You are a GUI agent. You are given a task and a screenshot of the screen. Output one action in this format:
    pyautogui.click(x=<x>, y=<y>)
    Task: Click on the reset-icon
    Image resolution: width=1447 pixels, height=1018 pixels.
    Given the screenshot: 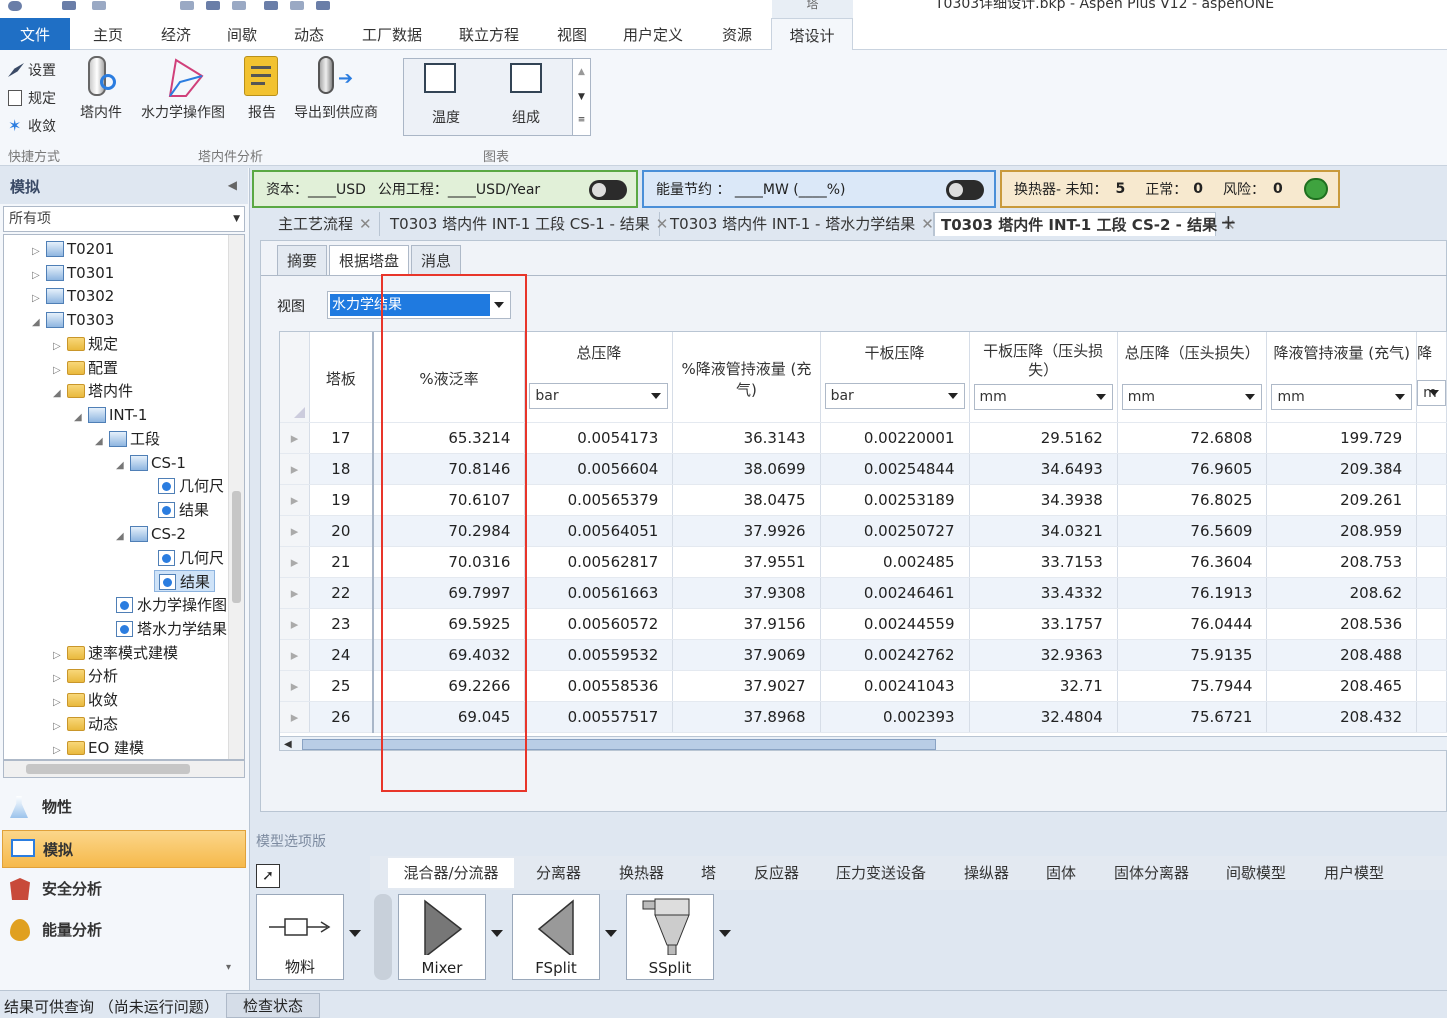 What is the action you would take?
    pyautogui.click(x=323, y=5)
    